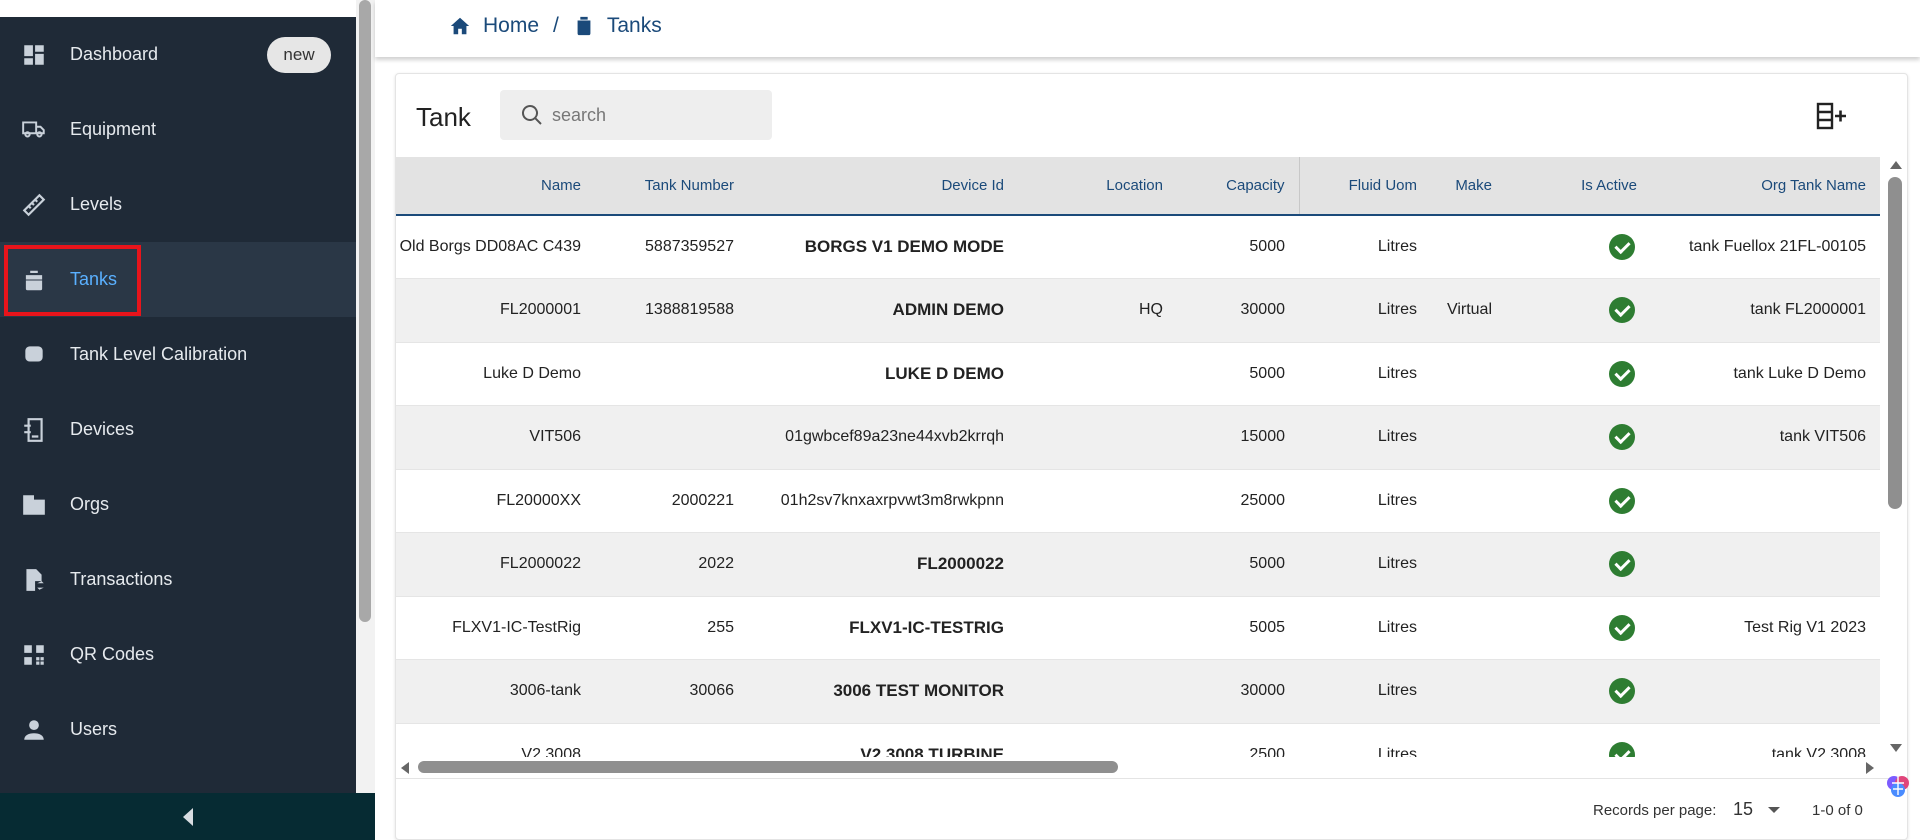 This screenshot has width=1920, height=840. I want to click on cell-capacity: 15000, so click(1263, 437).